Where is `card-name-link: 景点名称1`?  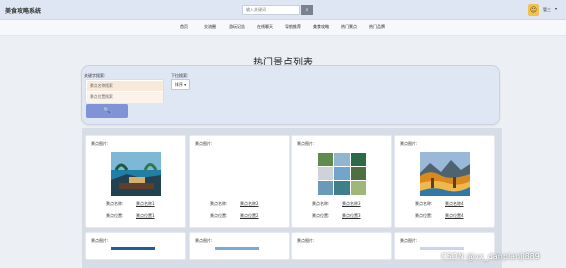 card-name-link: 景点名称1 is located at coordinates (145, 204).